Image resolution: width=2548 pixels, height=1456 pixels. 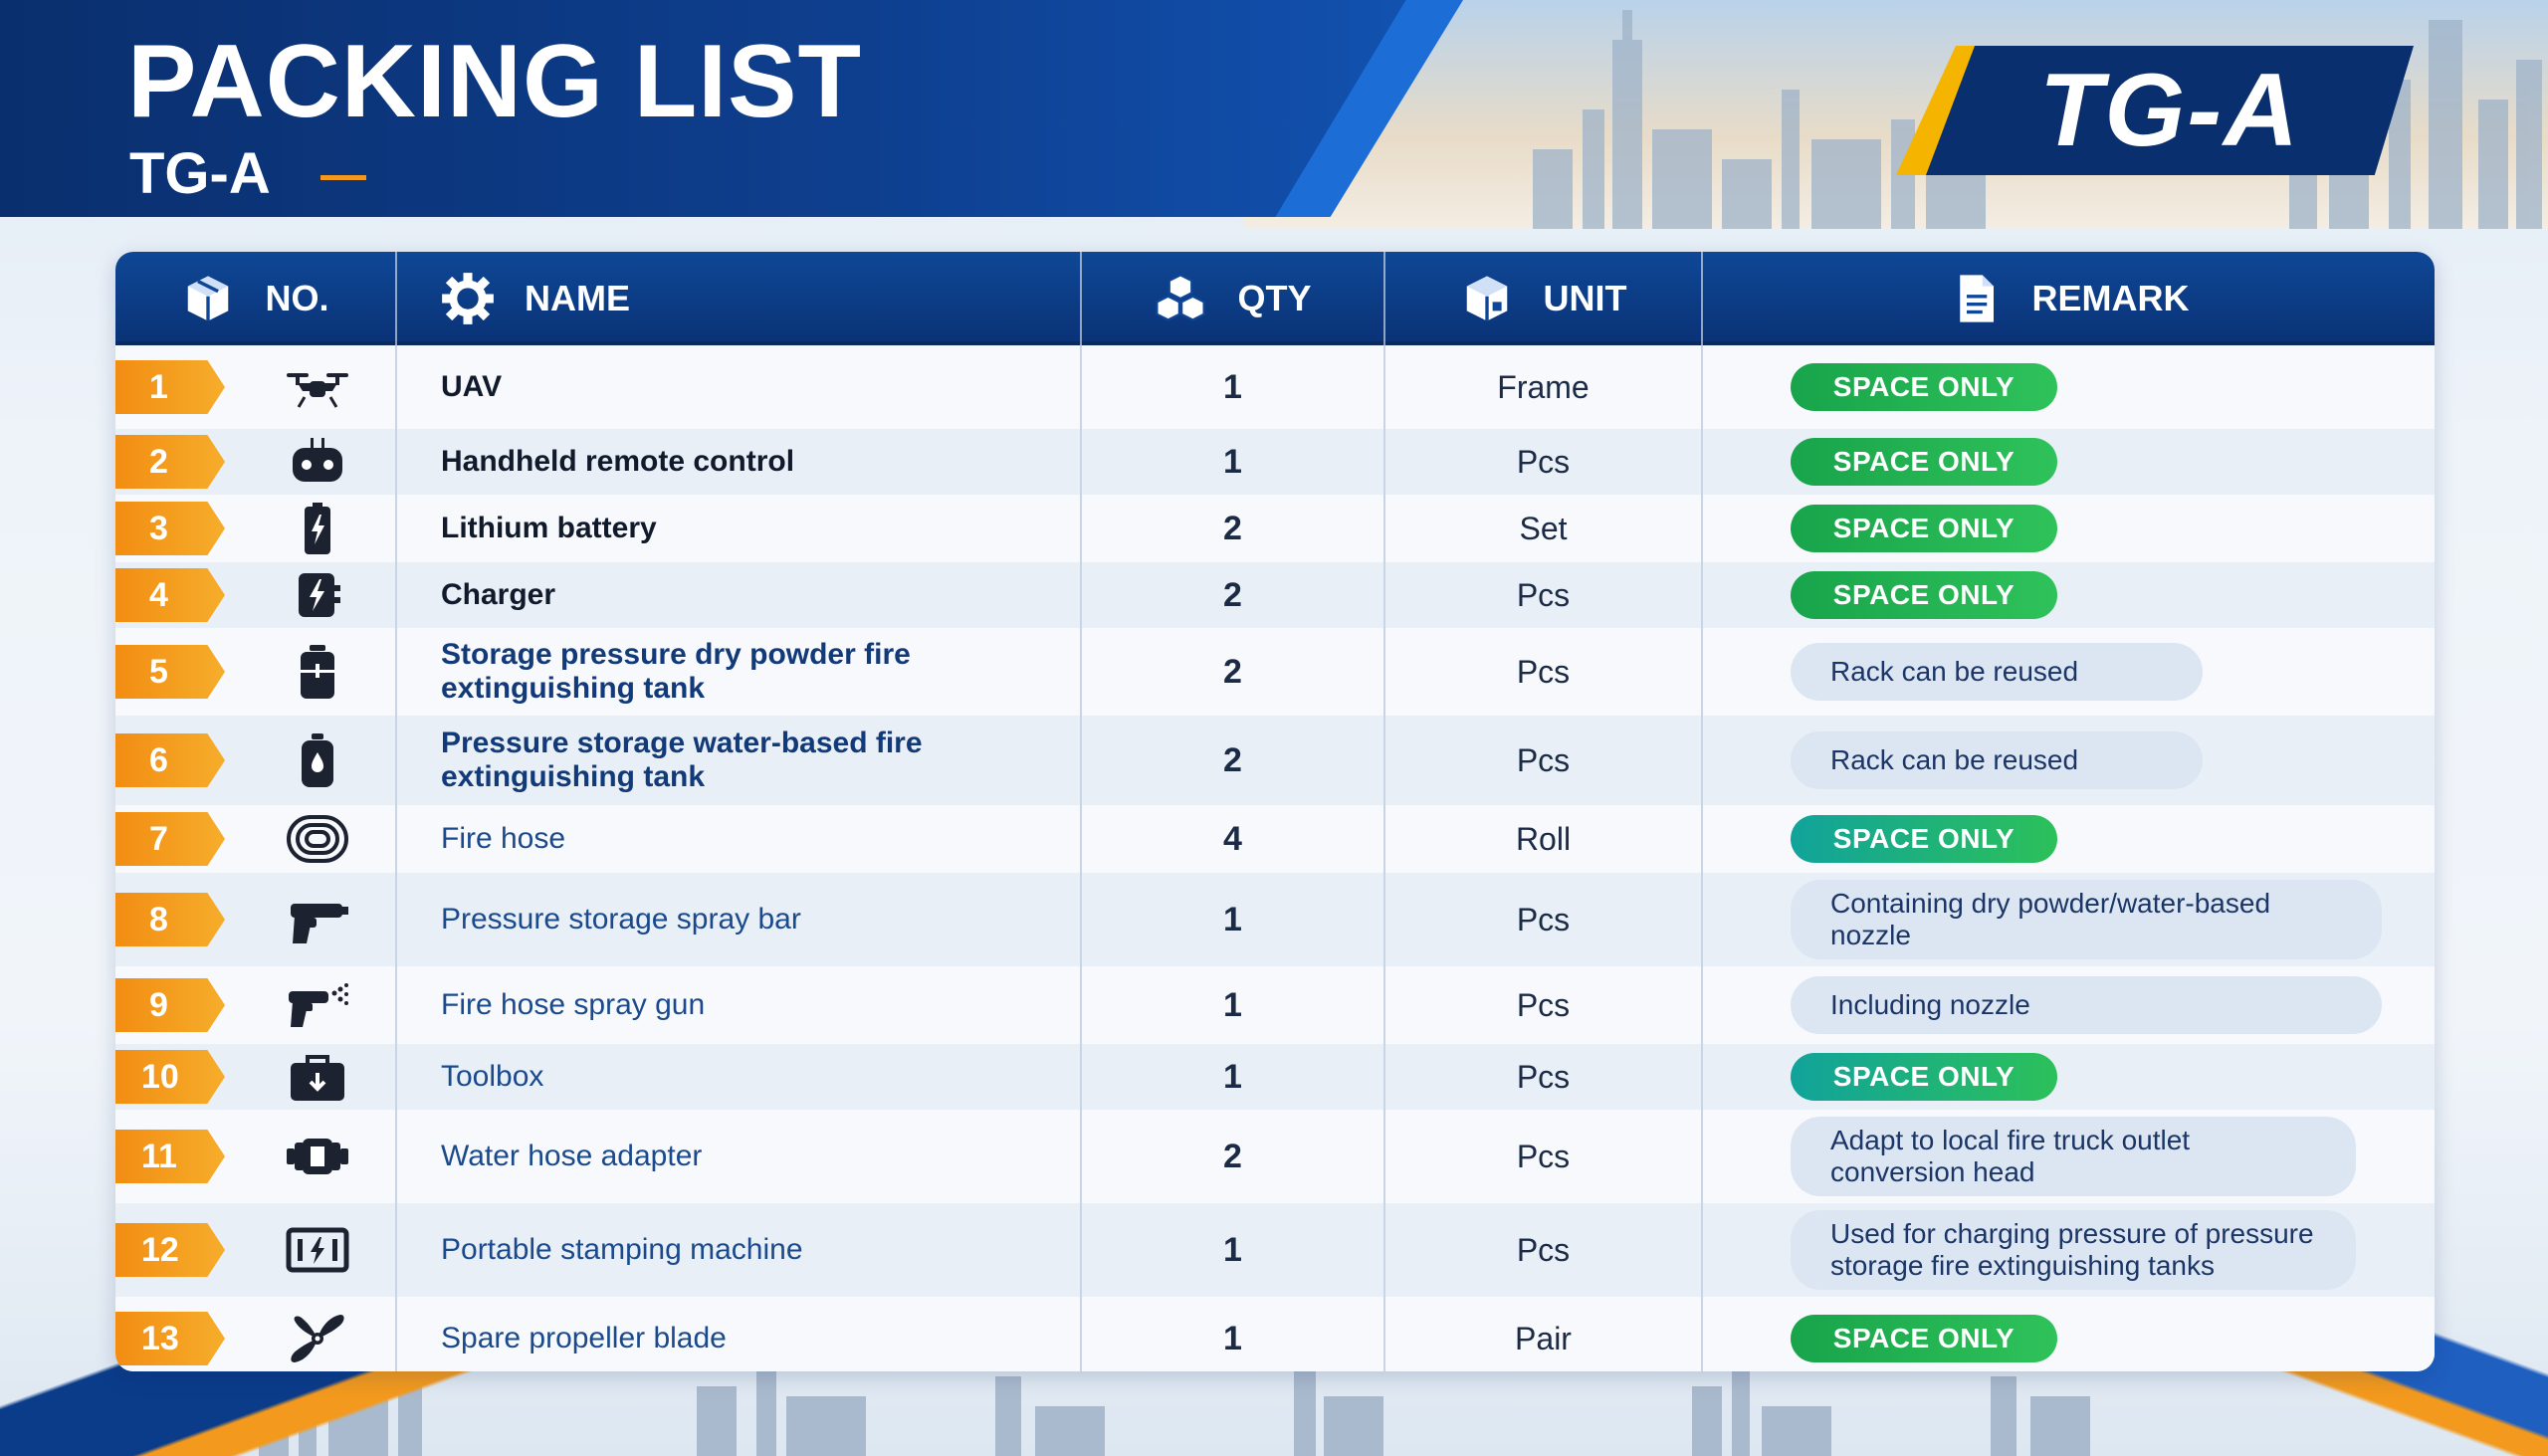 I want to click on row-number-badge: 5, so click(x=170, y=672).